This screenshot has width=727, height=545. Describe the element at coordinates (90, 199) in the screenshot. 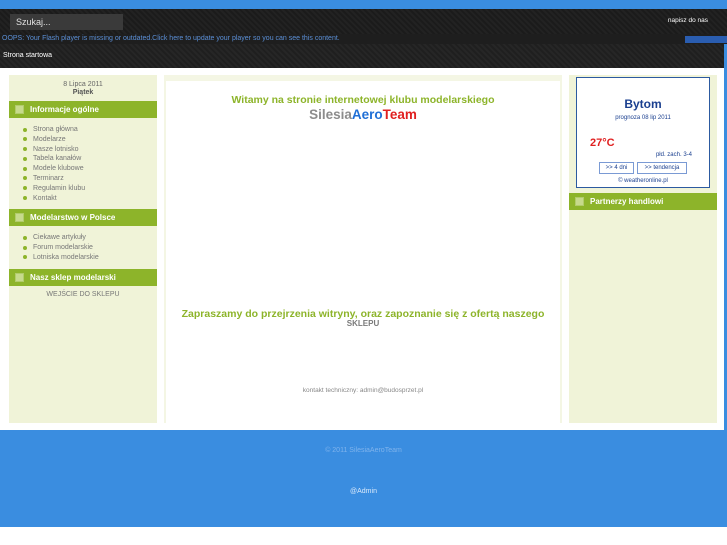

I see `menu-item-contact: Kontakt` at that location.